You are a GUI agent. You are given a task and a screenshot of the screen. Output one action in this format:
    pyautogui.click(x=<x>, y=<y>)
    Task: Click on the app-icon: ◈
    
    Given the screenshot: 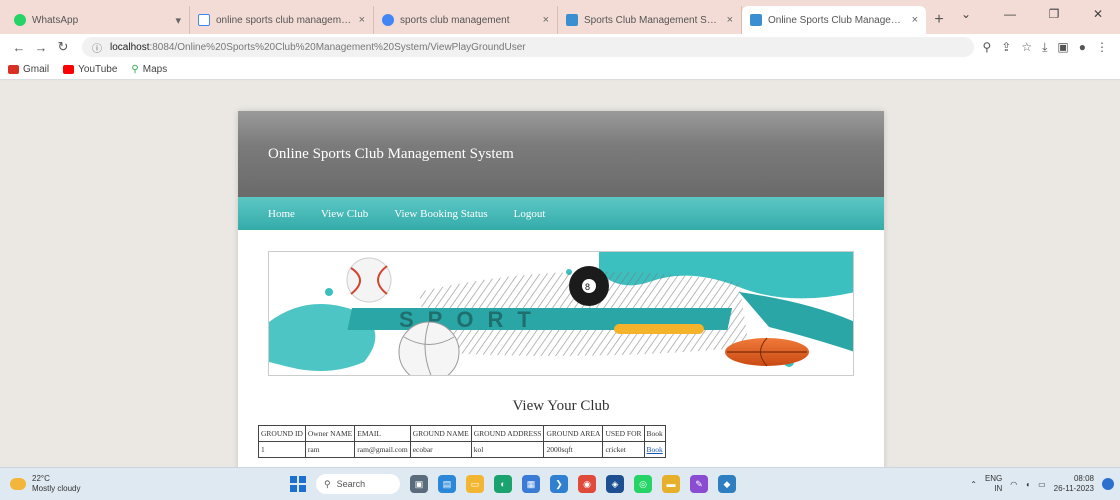 What is the action you would take?
    pyautogui.click(x=615, y=484)
    